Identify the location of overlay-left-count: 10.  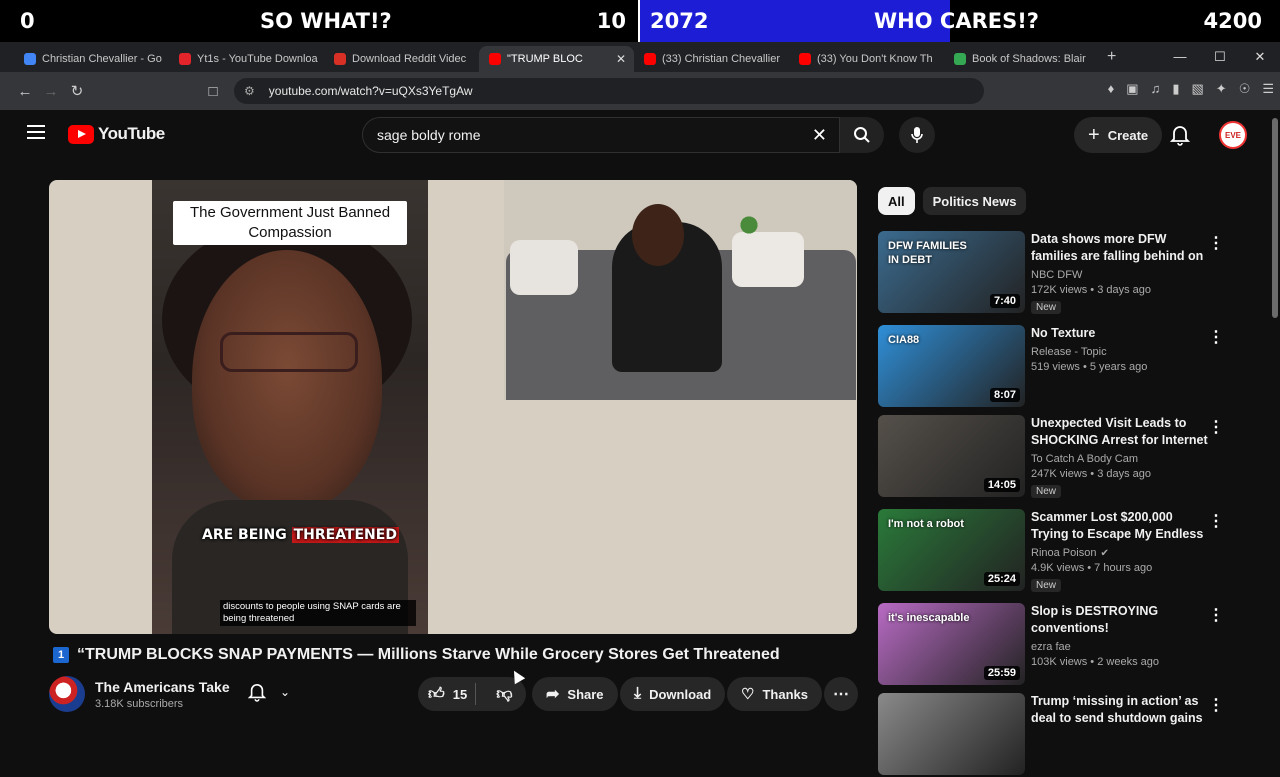
(611, 21).